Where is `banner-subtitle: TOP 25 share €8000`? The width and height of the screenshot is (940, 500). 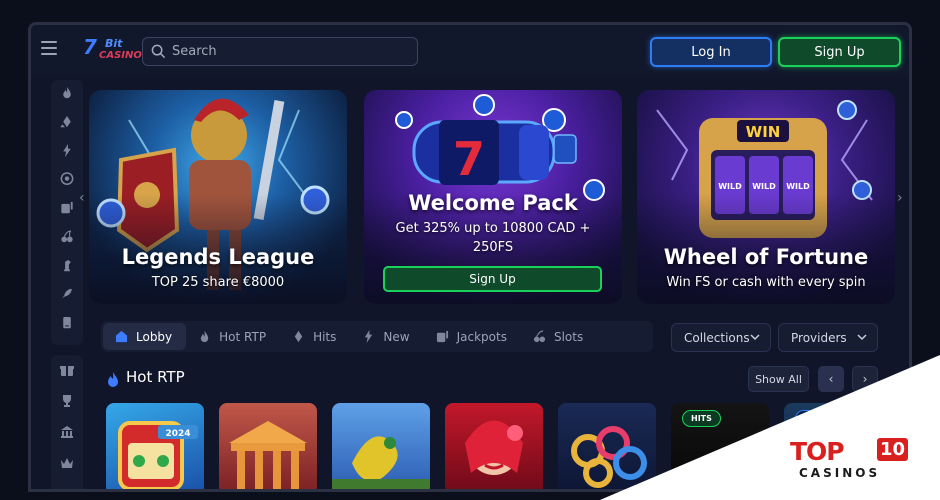
banner-subtitle: TOP 25 share €8000 is located at coordinates (218, 282).